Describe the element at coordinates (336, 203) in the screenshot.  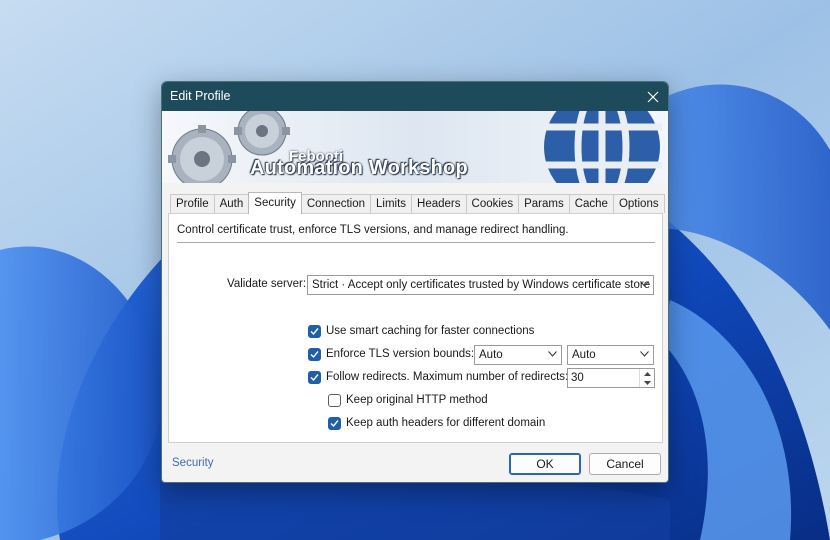
I see `tab-connection: Connection` at that location.